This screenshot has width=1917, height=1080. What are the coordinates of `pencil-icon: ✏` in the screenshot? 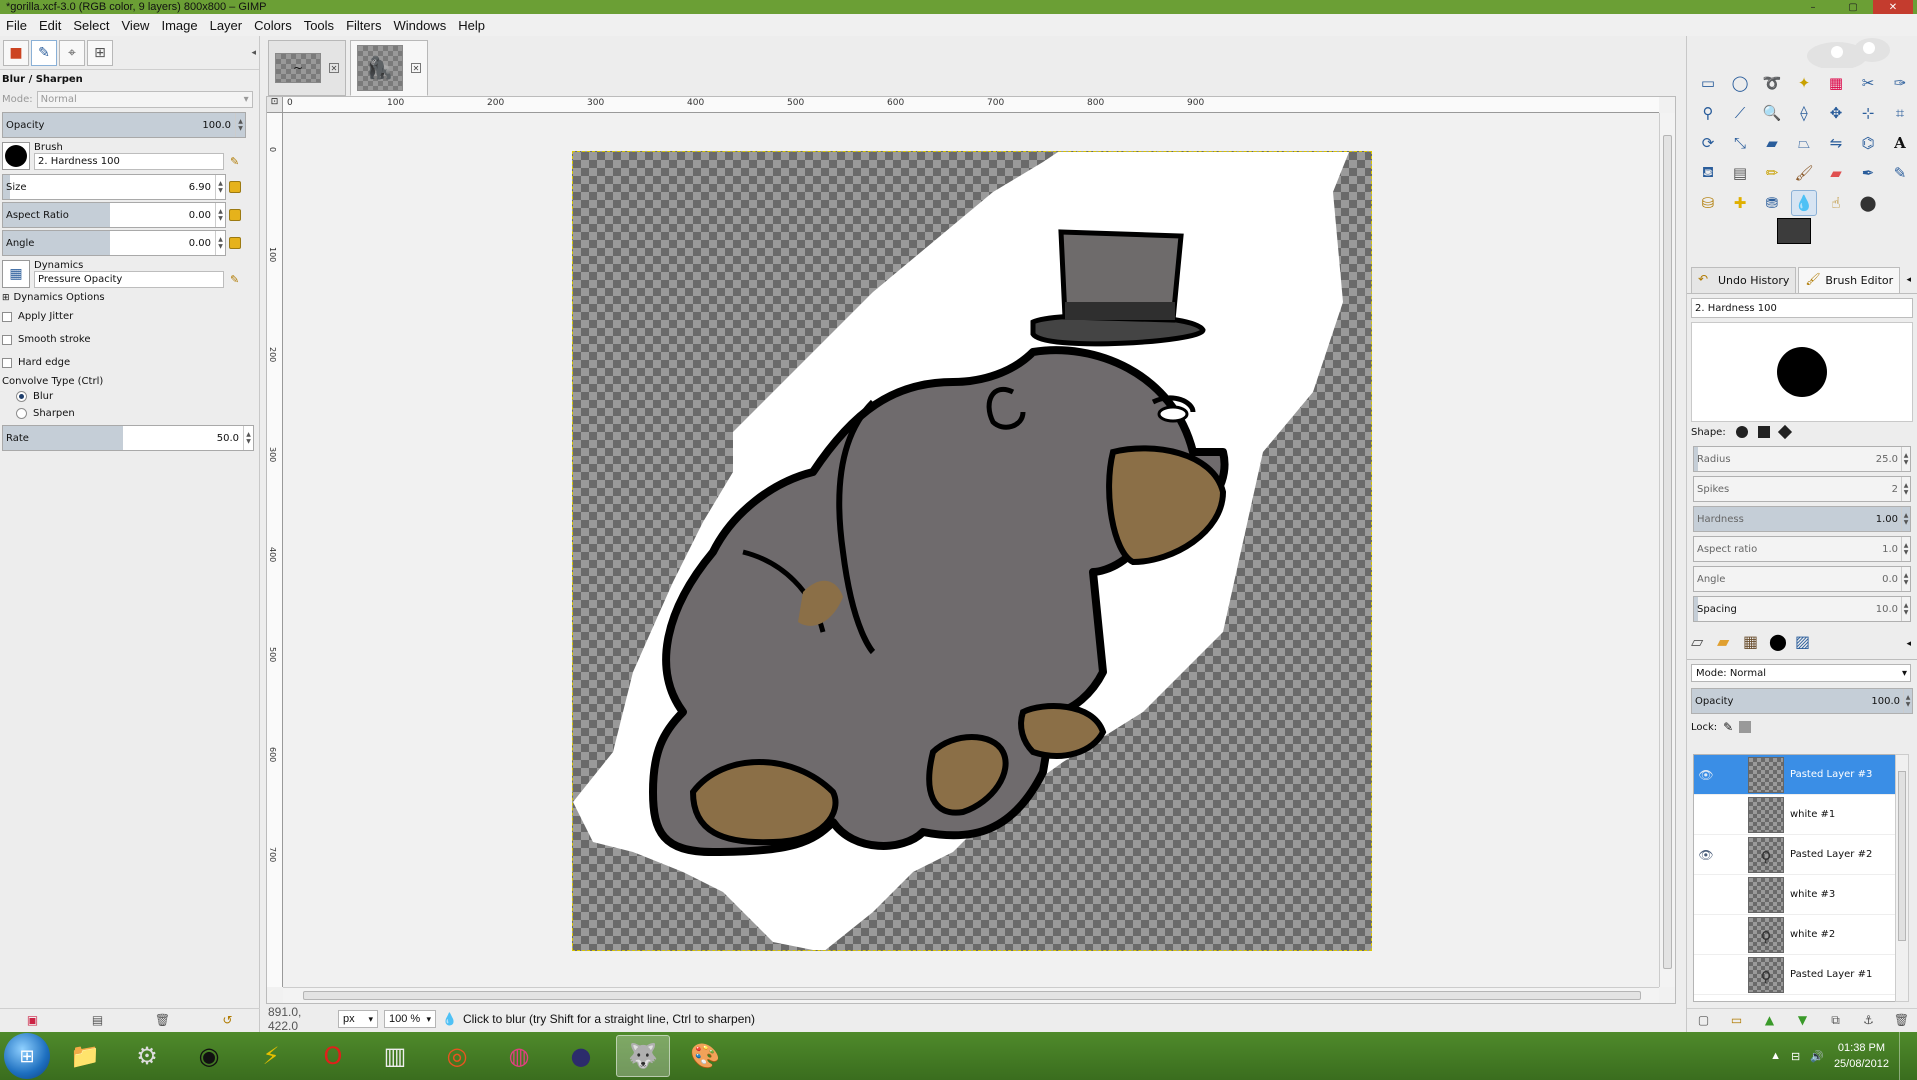 It's located at (1772, 173).